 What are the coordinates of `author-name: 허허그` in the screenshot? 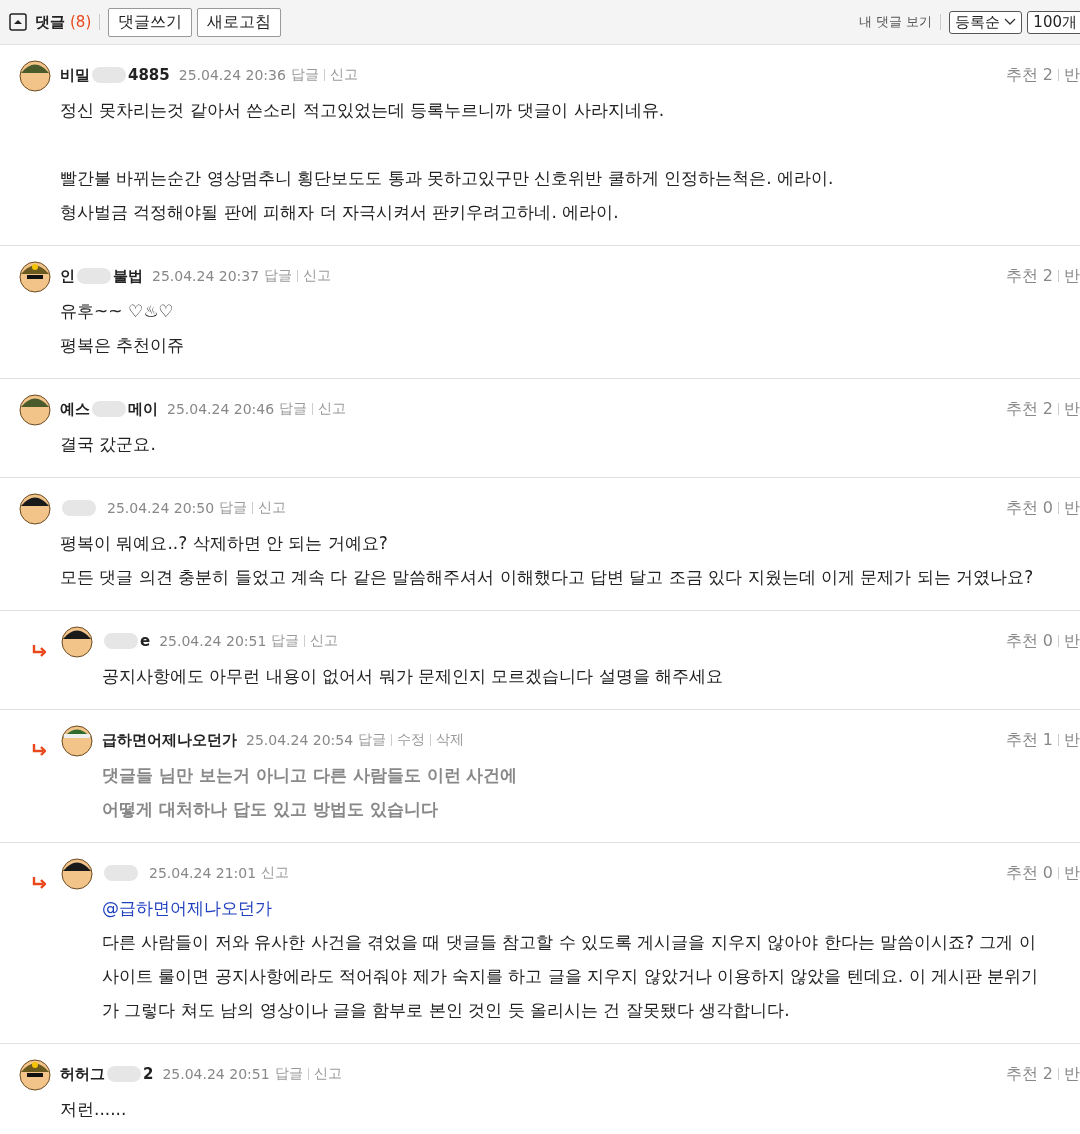 It's located at (82, 1074).